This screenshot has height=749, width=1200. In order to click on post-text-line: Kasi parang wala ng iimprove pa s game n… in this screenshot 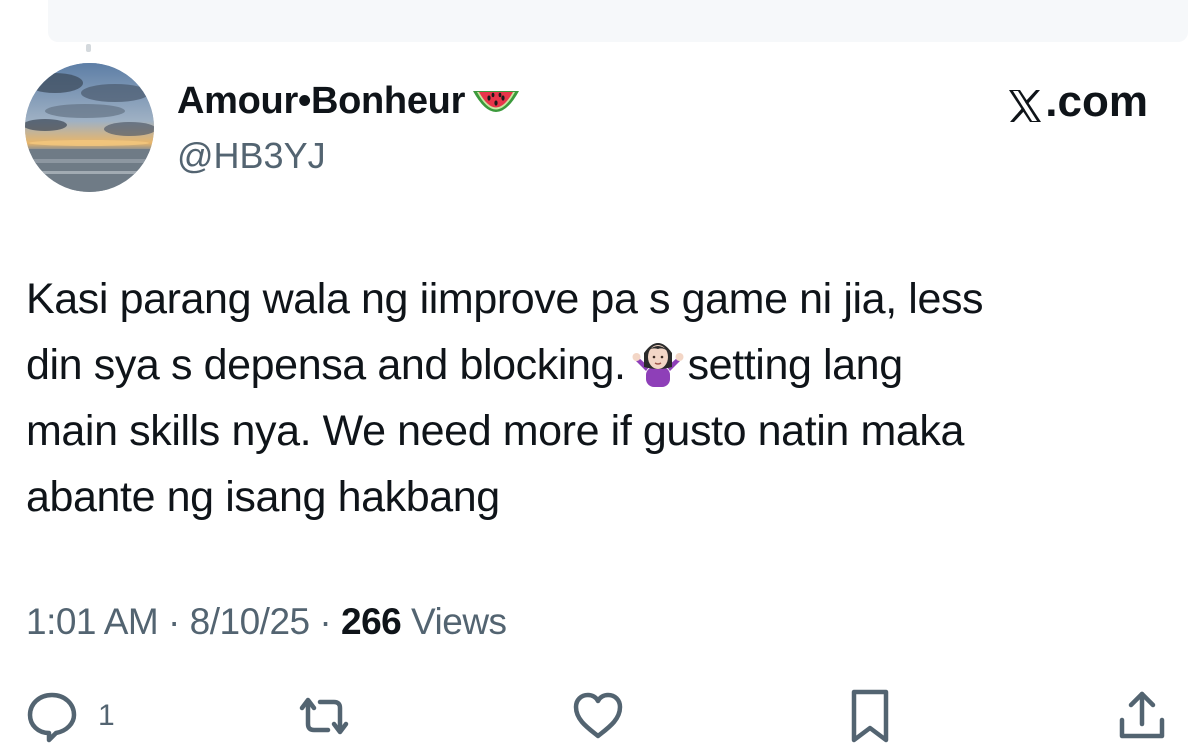, I will do `click(505, 299)`.